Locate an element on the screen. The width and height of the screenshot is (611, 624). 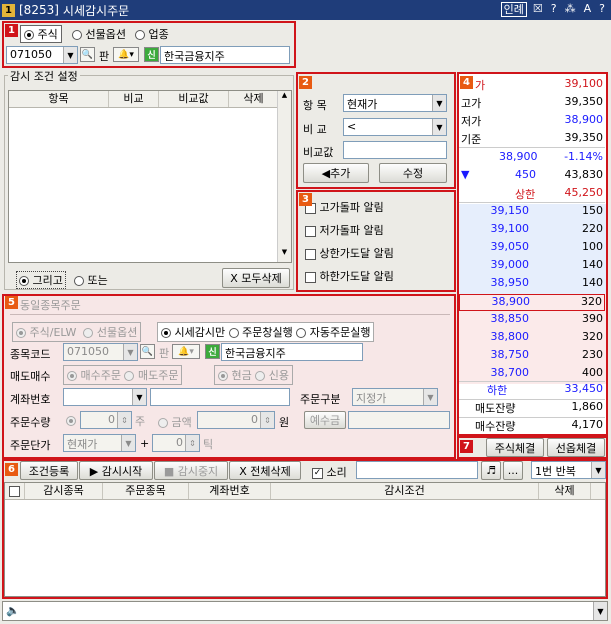
account-name-field is located at coordinates (220, 397).